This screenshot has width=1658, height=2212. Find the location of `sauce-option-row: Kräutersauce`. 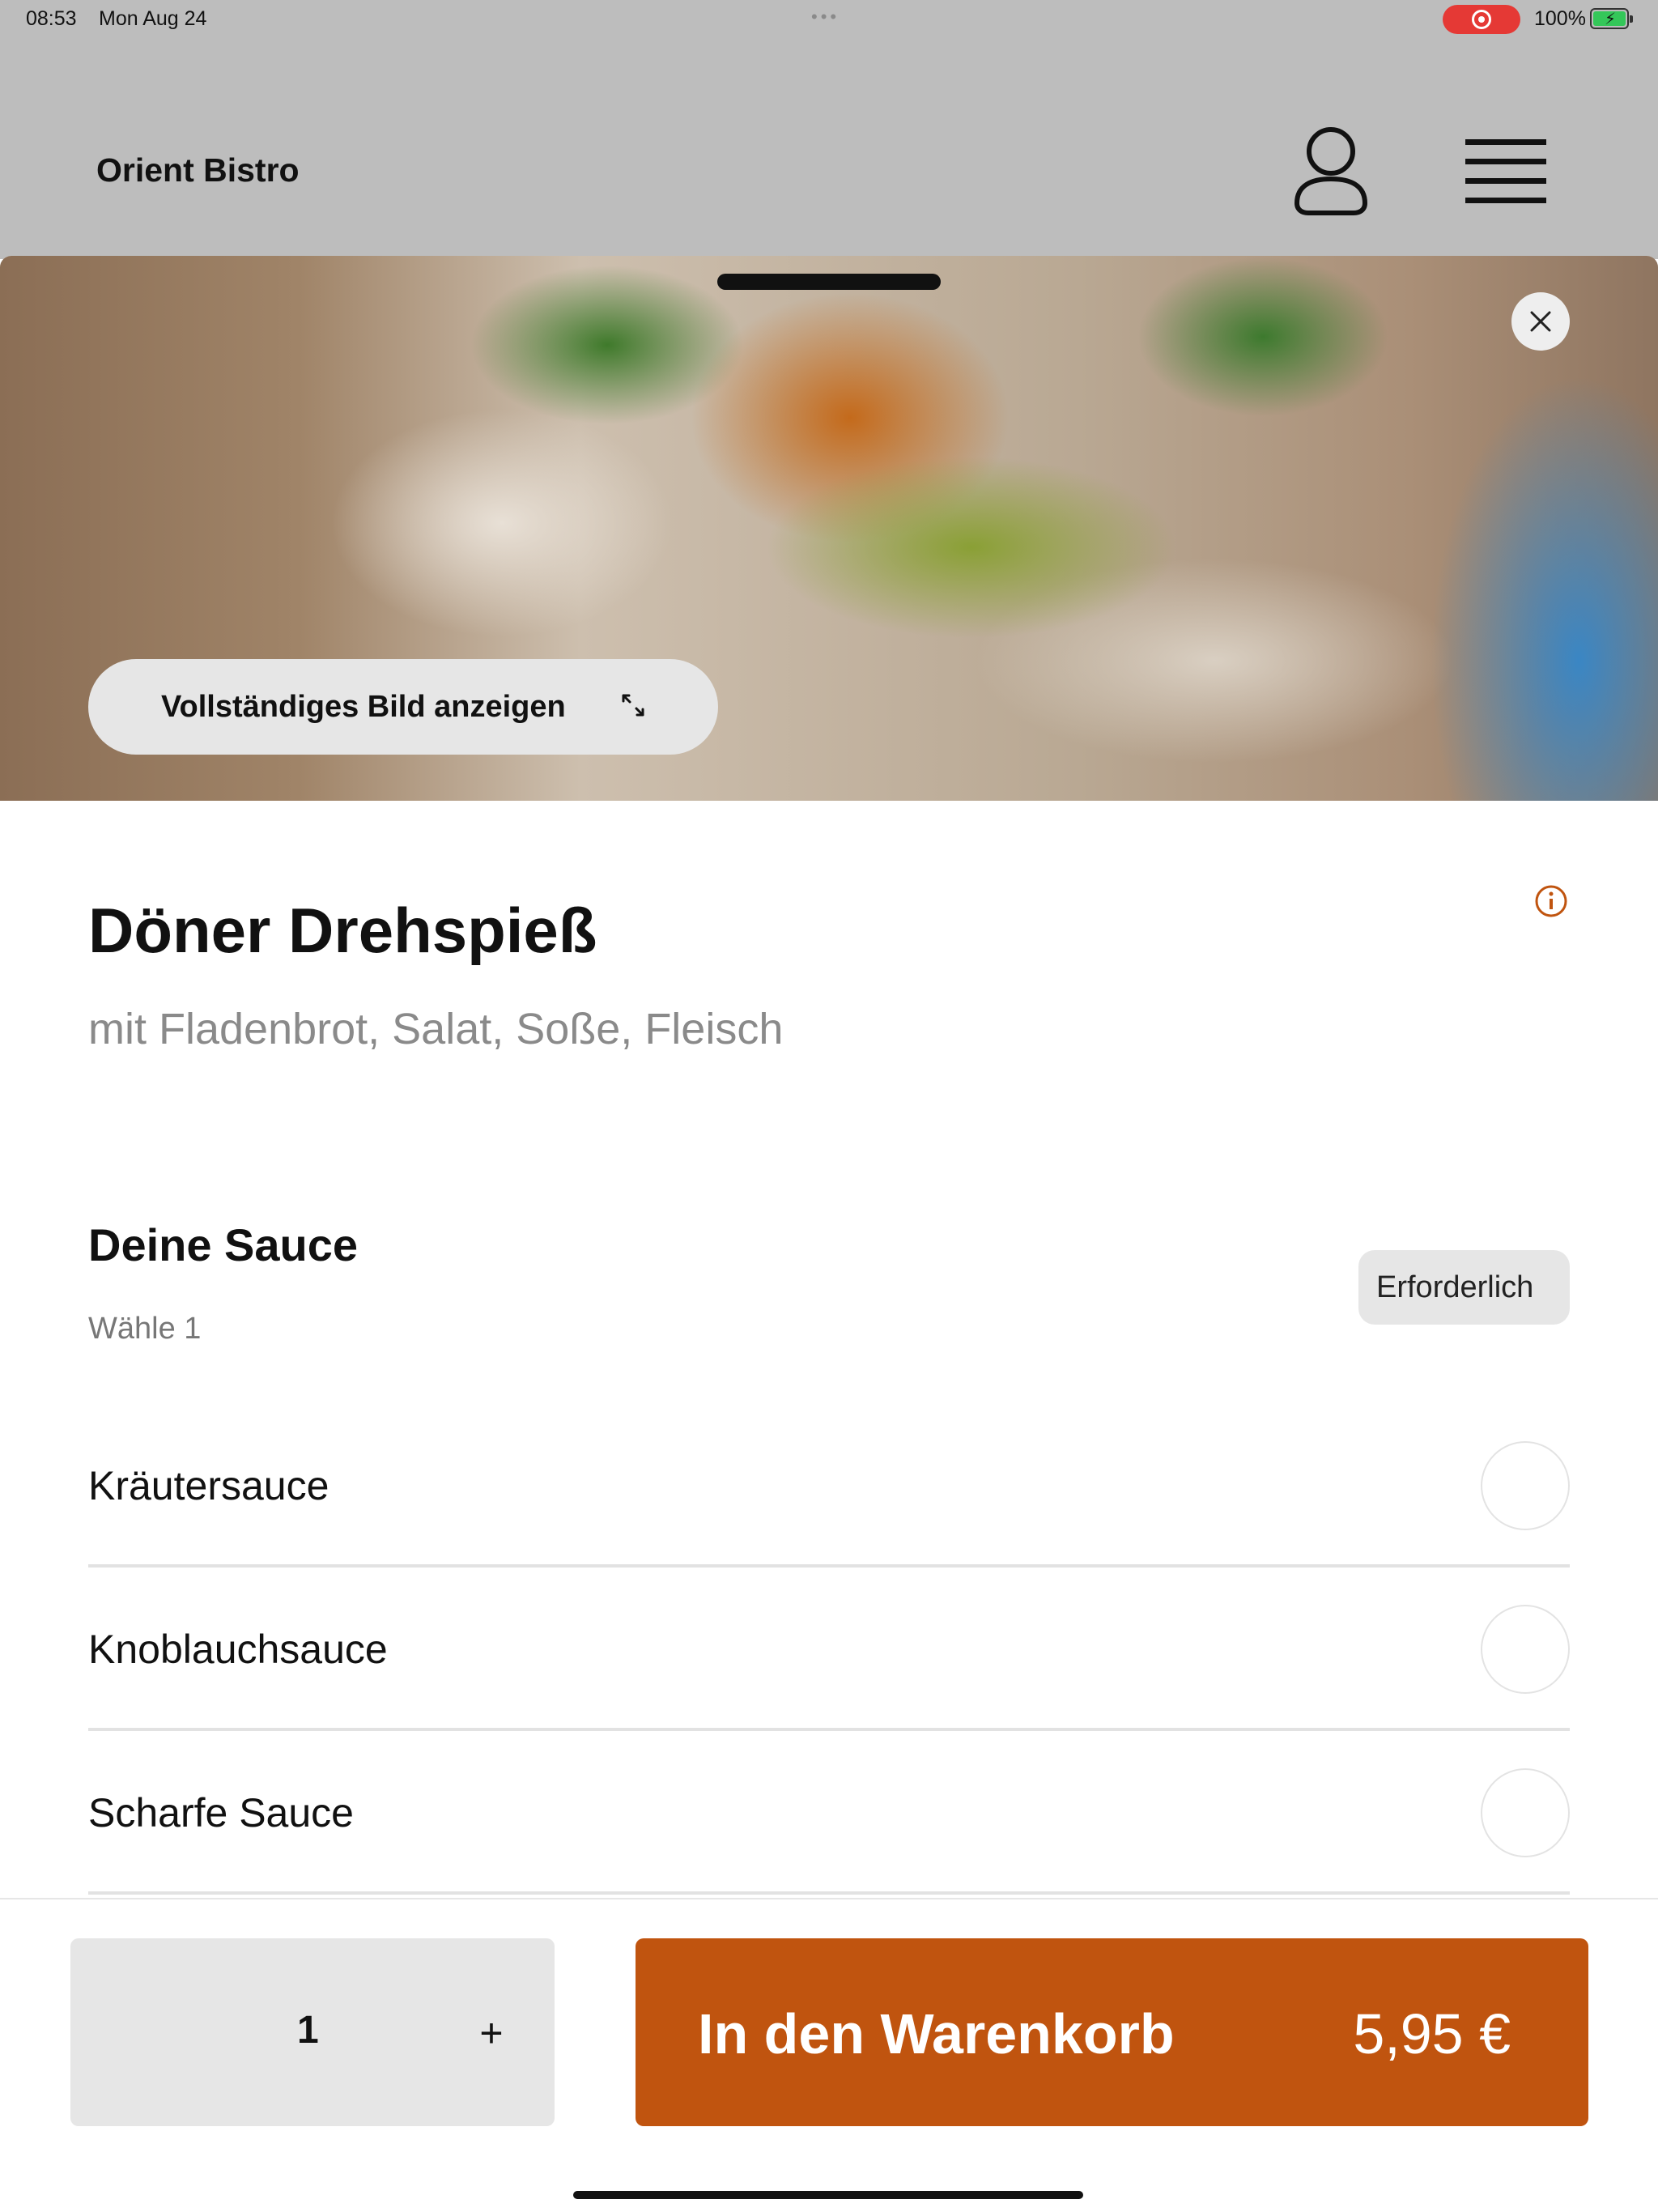

sauce-option-row: Kräutersauce is located at coordinates (829, 1486).